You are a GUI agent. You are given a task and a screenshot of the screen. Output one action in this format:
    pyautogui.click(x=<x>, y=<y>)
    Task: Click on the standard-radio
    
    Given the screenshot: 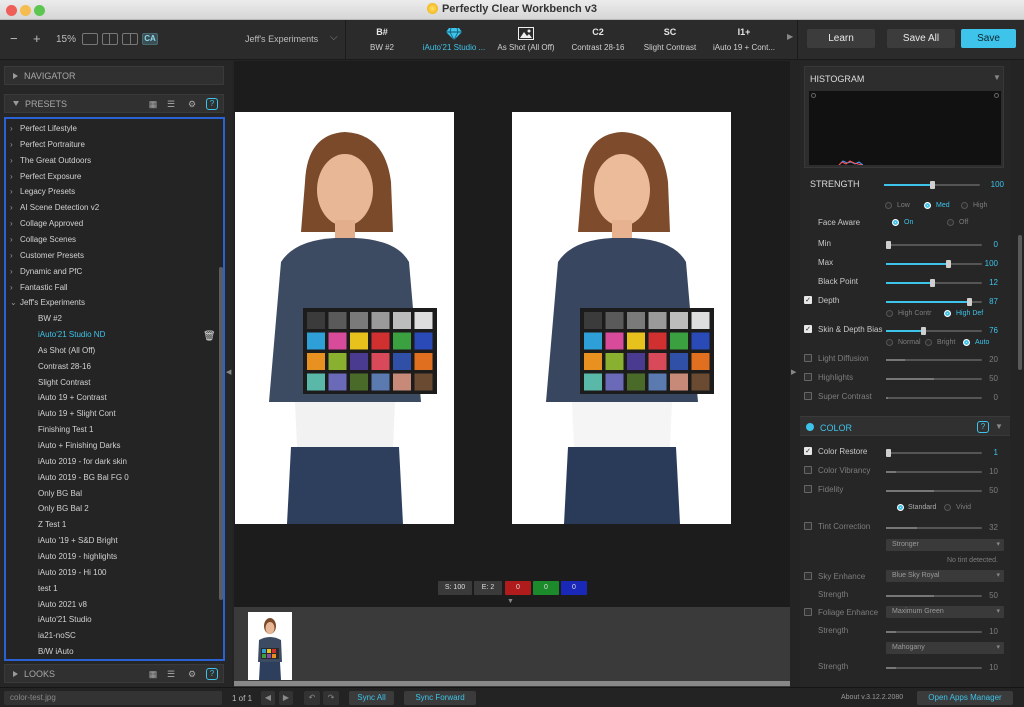 What is the action you would take?
    pyautogui.click(x=900, y=507)
    